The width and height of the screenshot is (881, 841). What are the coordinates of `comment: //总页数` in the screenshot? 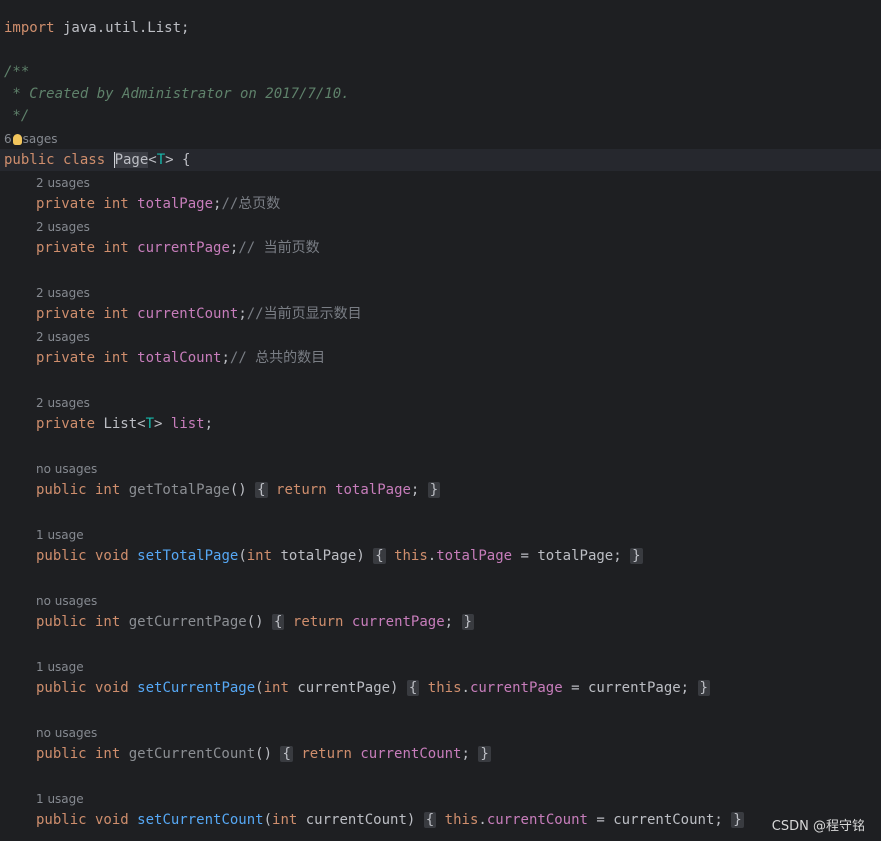 It's located at (251, 204).